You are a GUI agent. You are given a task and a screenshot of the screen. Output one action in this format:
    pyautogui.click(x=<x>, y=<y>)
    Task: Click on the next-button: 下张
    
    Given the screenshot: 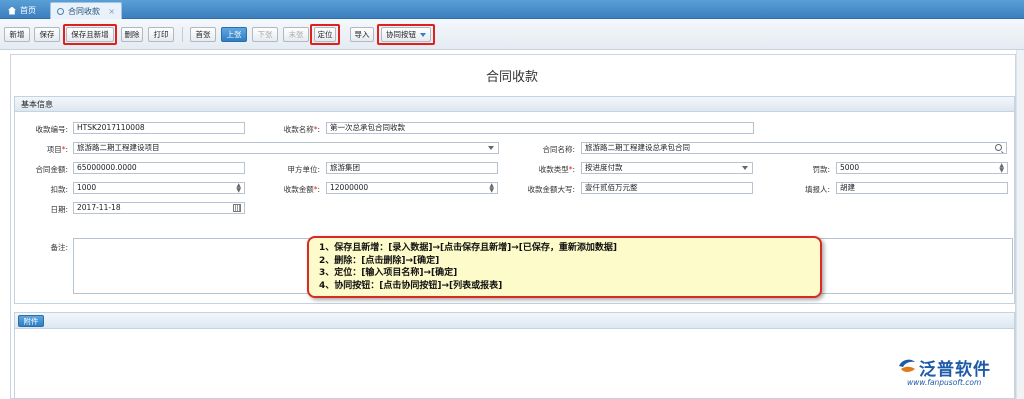 What is the action you would take?
    pyautogui.click(x=265, y=34)
    